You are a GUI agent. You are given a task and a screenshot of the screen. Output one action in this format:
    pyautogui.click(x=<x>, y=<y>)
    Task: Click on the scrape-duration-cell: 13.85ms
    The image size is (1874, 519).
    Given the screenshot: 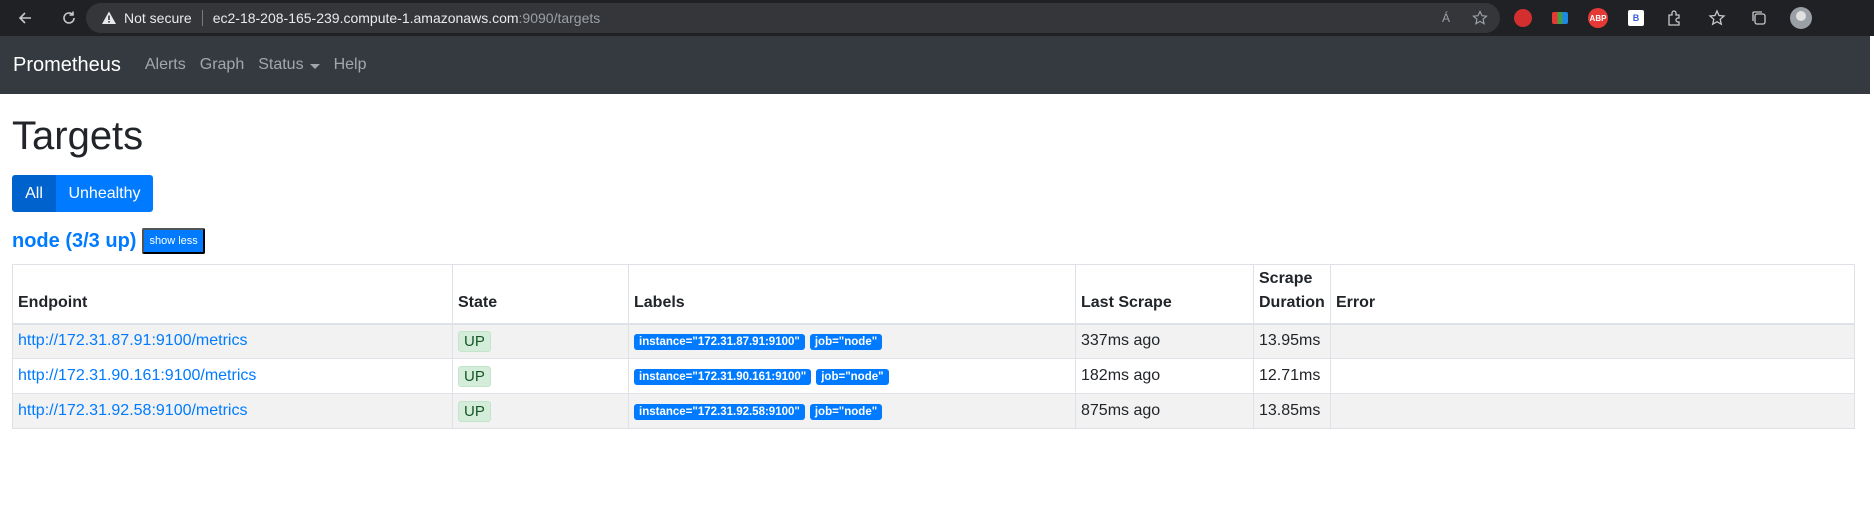 What is the action you would take?
    pyautogui.click(x=1292, y=411)
    